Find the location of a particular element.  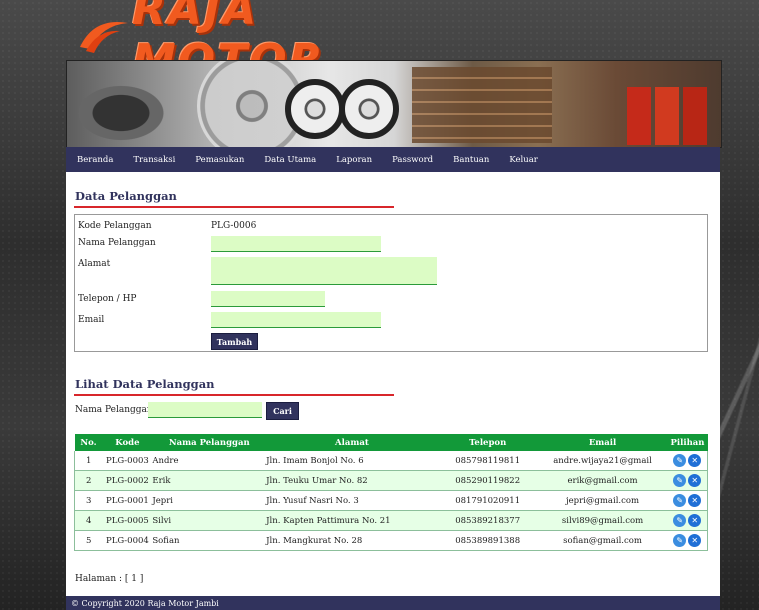

cell-no: 3 is located at coordinates (88, 500).